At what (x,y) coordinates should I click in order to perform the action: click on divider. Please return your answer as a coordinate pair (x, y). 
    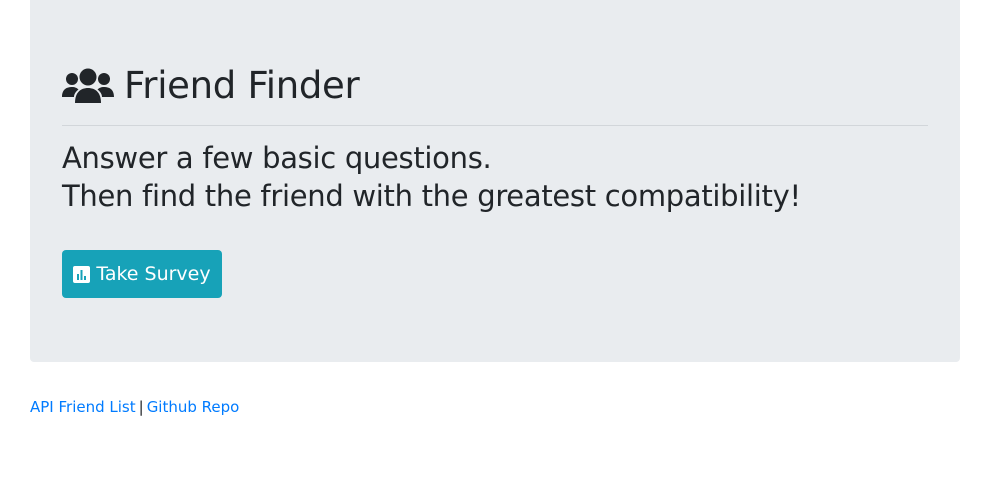
    Looking at the image, I should click on (495, 125).